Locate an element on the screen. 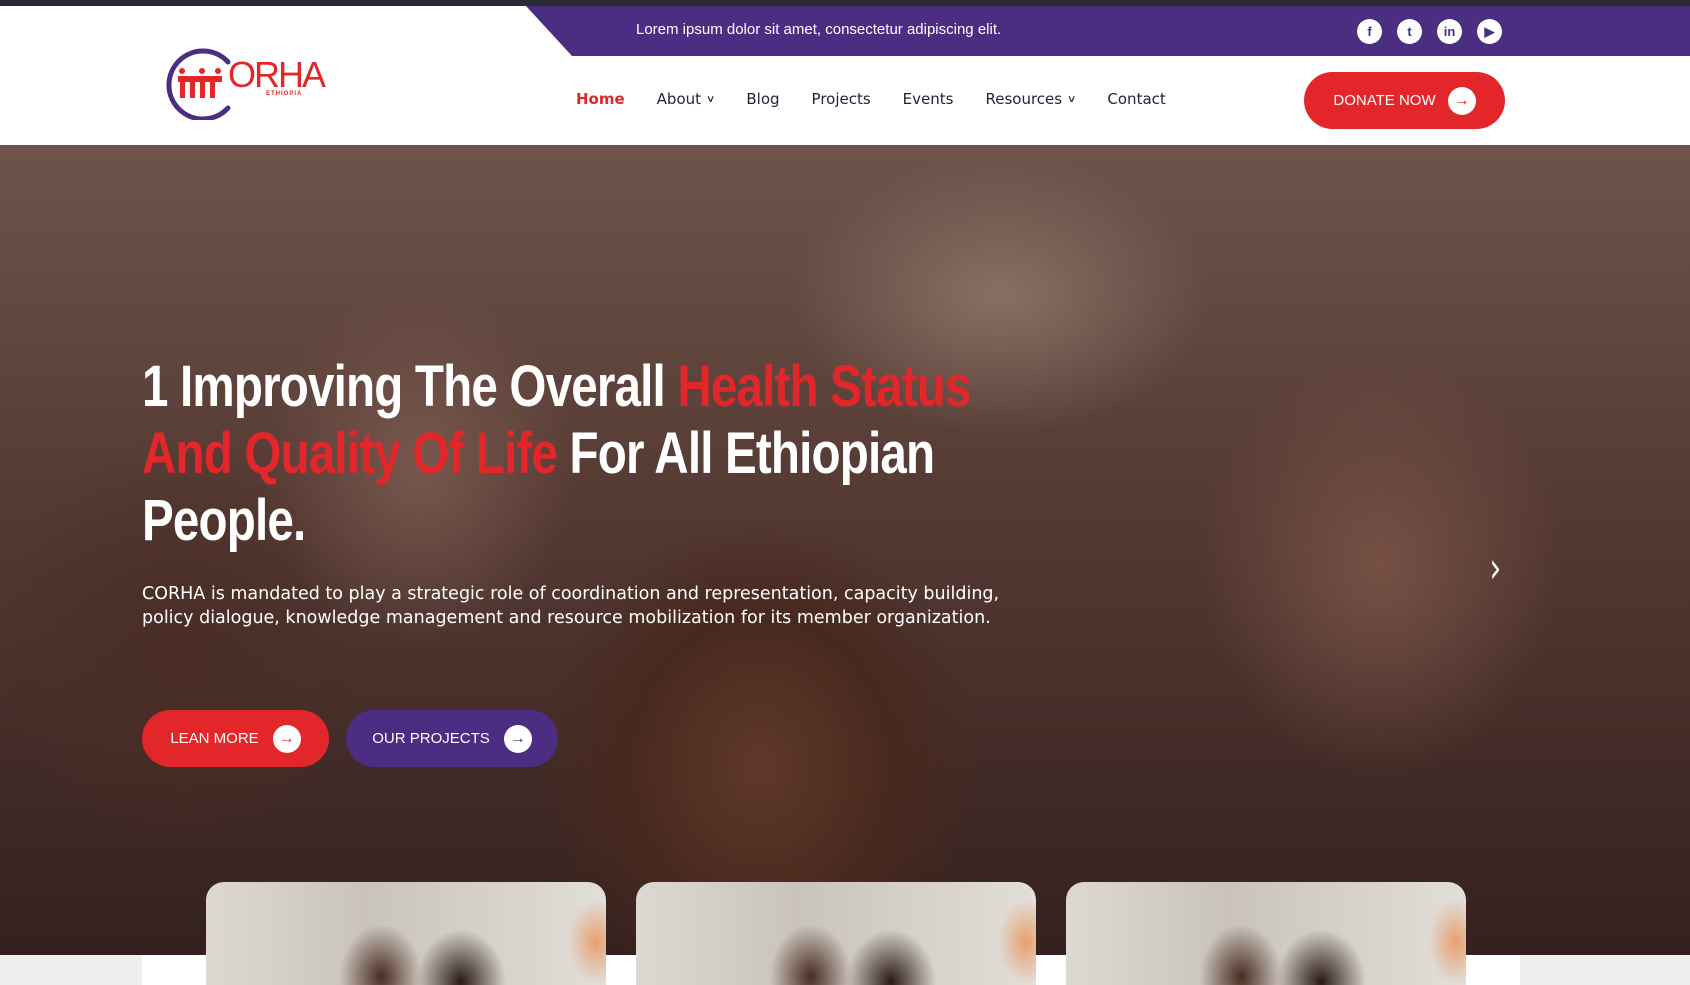 The width and height of the screenshot is (1690, 985). nav-events-label: Events is located at coordinates (928, 99).